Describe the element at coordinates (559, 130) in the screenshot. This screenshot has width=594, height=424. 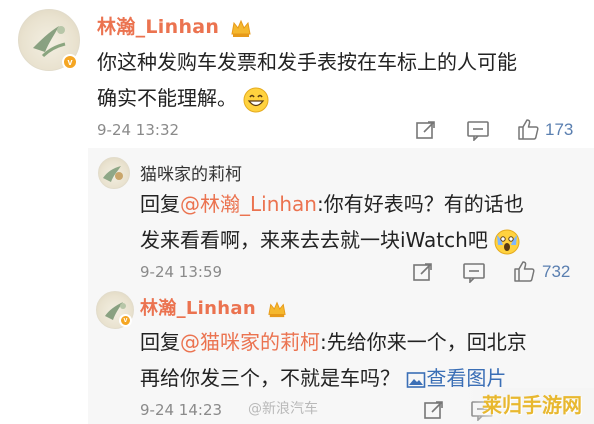
I see `like-count: 173` at that location.